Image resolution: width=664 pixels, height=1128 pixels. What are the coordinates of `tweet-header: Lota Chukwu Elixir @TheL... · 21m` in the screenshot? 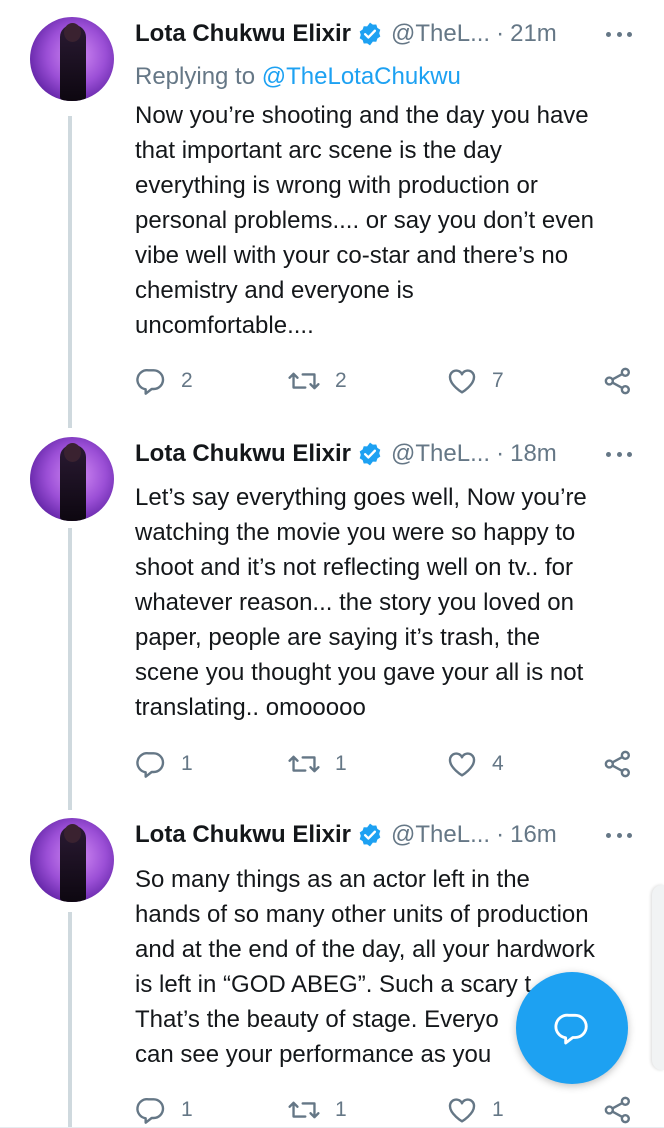 It's located at (346, 34).